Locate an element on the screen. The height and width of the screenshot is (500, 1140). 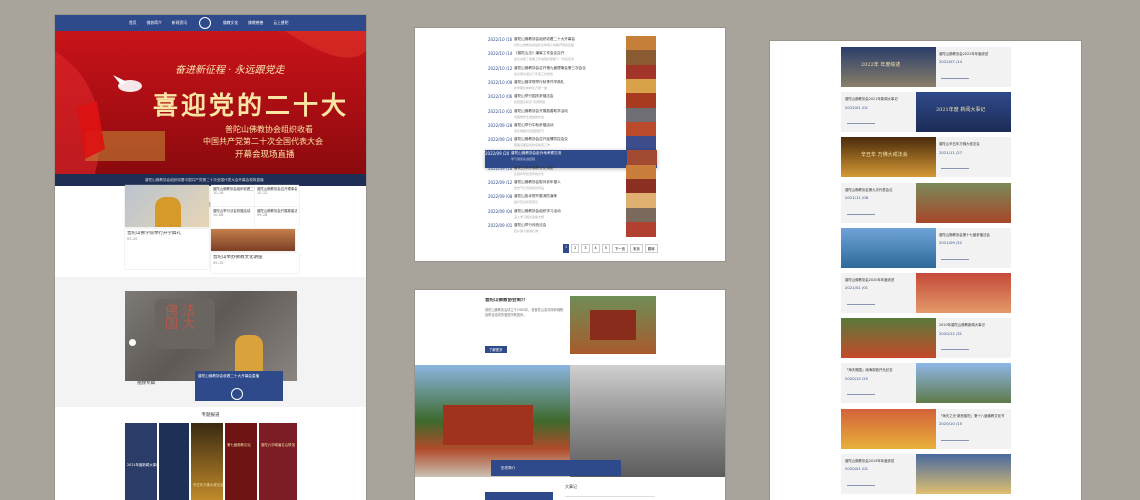
nav-item-about: 佛协简介 is located at coordinates (154, 23).